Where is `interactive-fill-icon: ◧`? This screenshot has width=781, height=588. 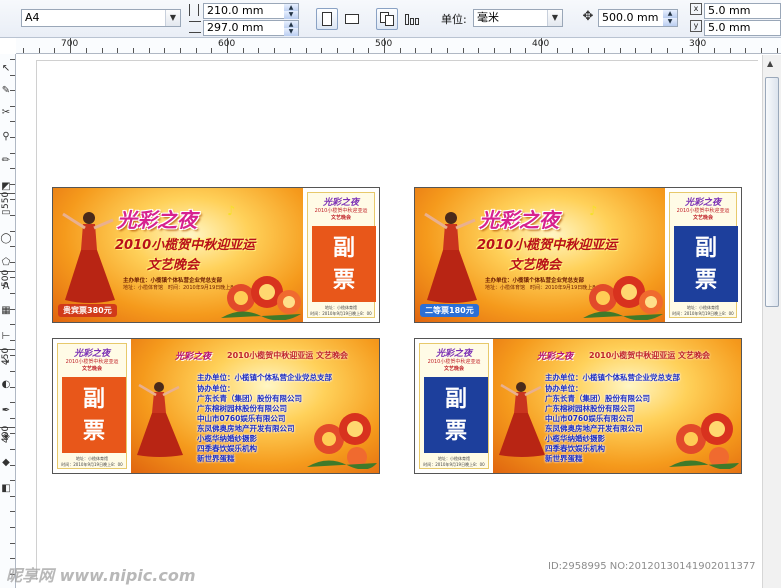
interactive-fill-icon: ◧ is located at coordinates (6, 489).